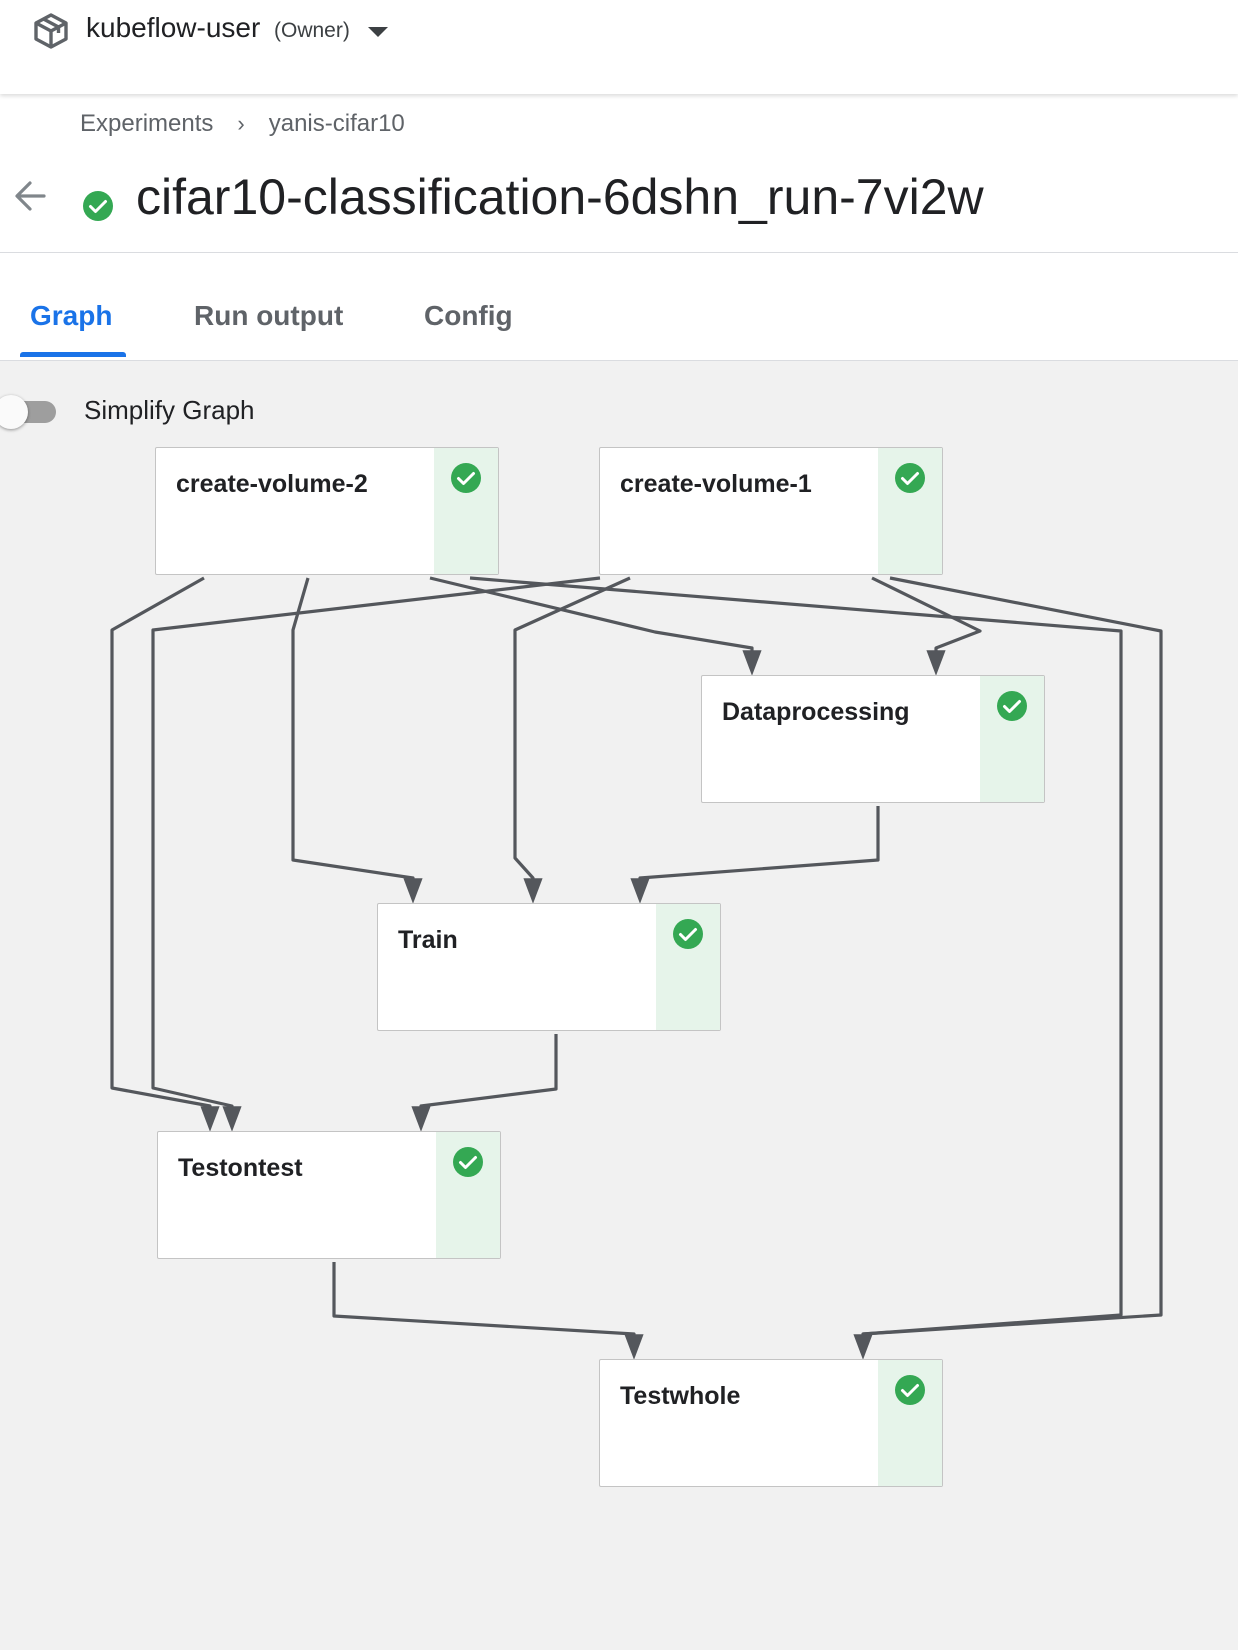 The height and width of the screenshot is (1650, 1238). I want to click on graph-node: create-volume-1, so click(771, 511).